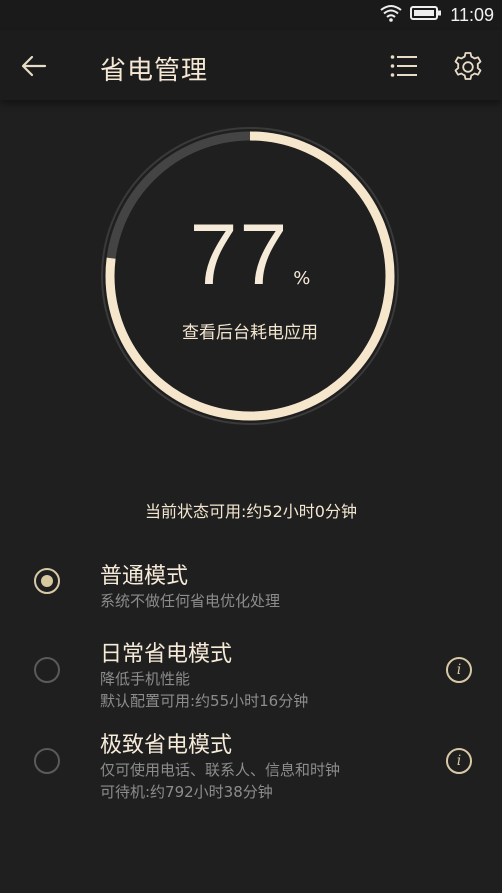 This screenshot has width=502, height=893. What do you see at coordinates (190, 601) in the screenshot?
I see `mode-normal-desc: 系统不做任何省电优化处理` at bounding box center [190, 601].